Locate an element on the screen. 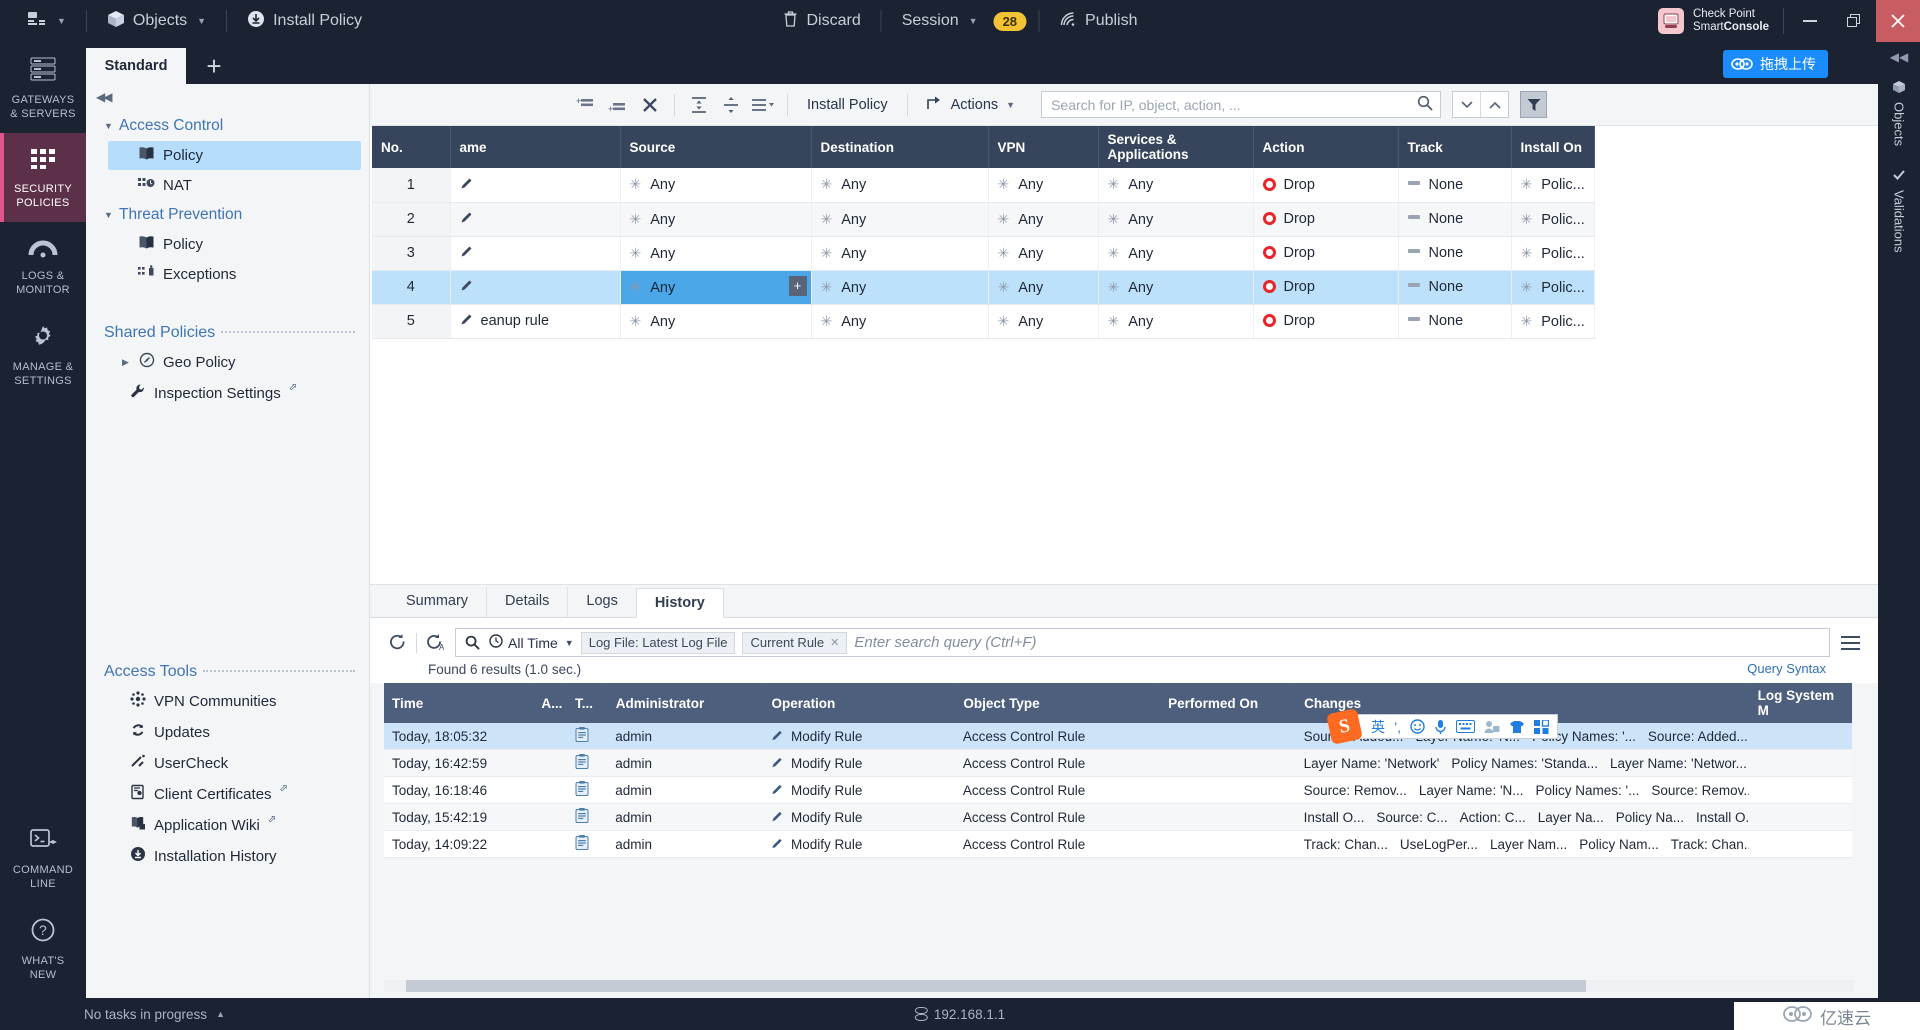 This screenshot has height=1030, width=1920. rule-search-box is located at coordinates (1241, 104).